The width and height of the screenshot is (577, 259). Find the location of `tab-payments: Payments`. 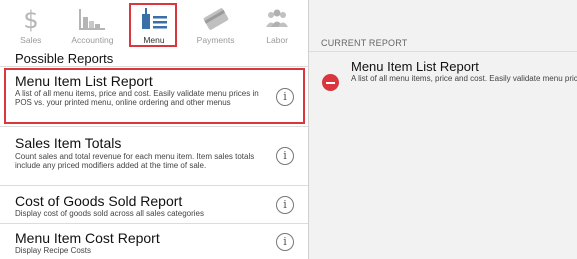

tab-payments: Payments is located at coordinates (216, 24).